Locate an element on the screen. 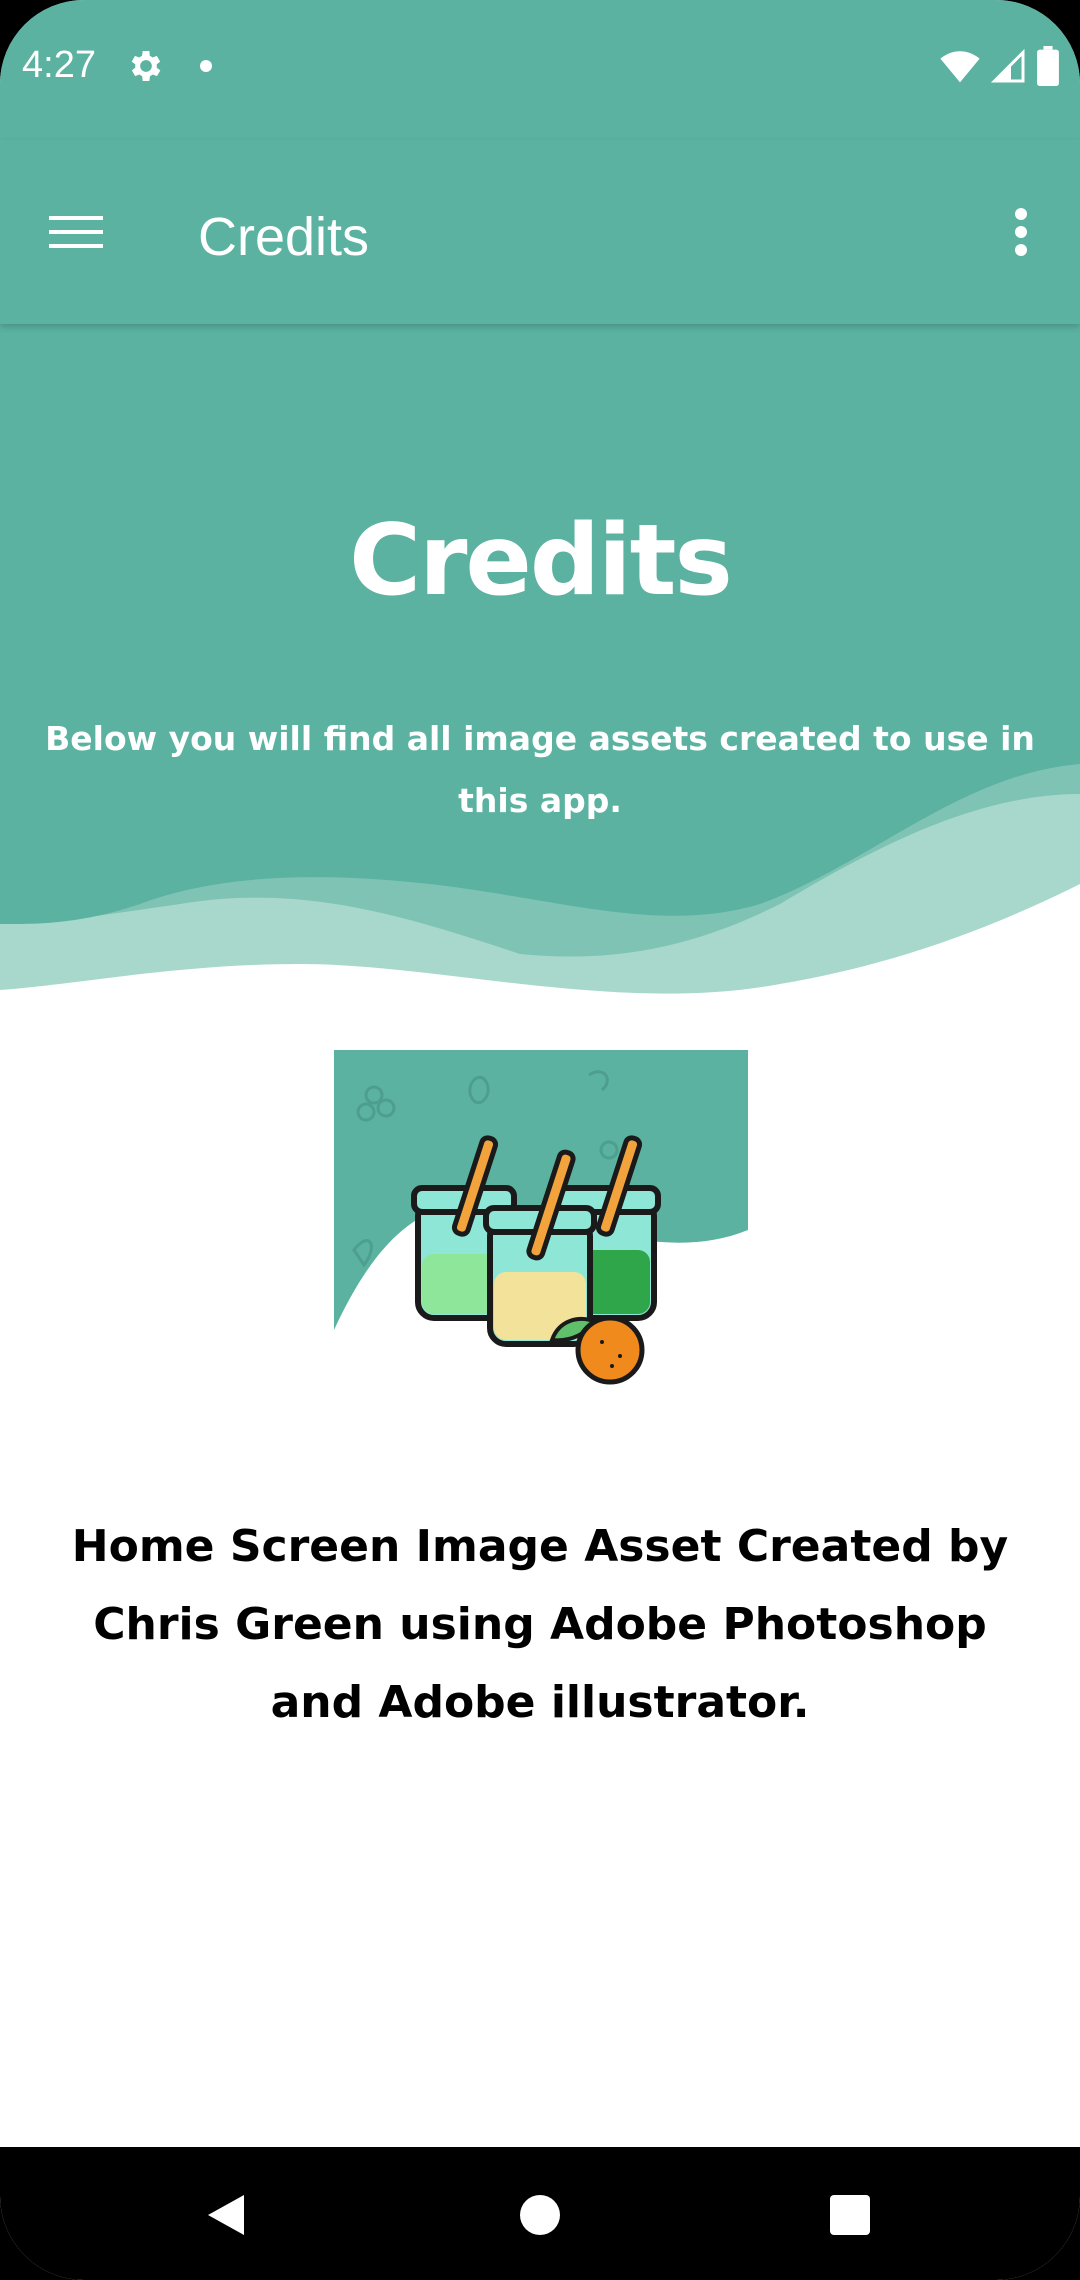 The image size is (1080, 2280). home-button is located at coordinates (540, 2215).